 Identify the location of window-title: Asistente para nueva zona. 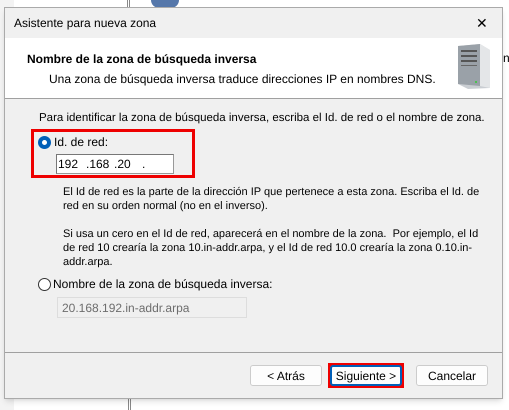
(85, 23).